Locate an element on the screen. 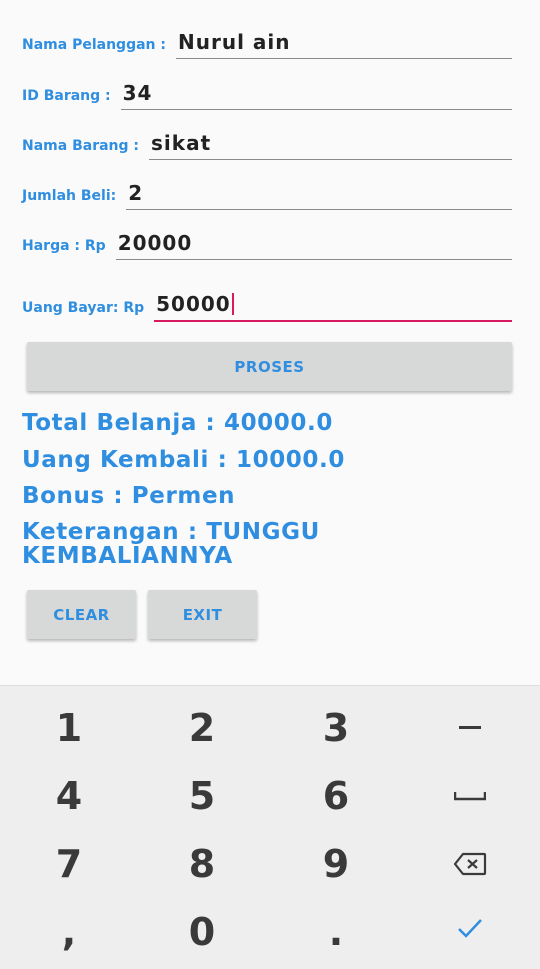 The height and width of the screenshot is (969, 540). harga-input: 20000 is located at coordinates (313, 245).